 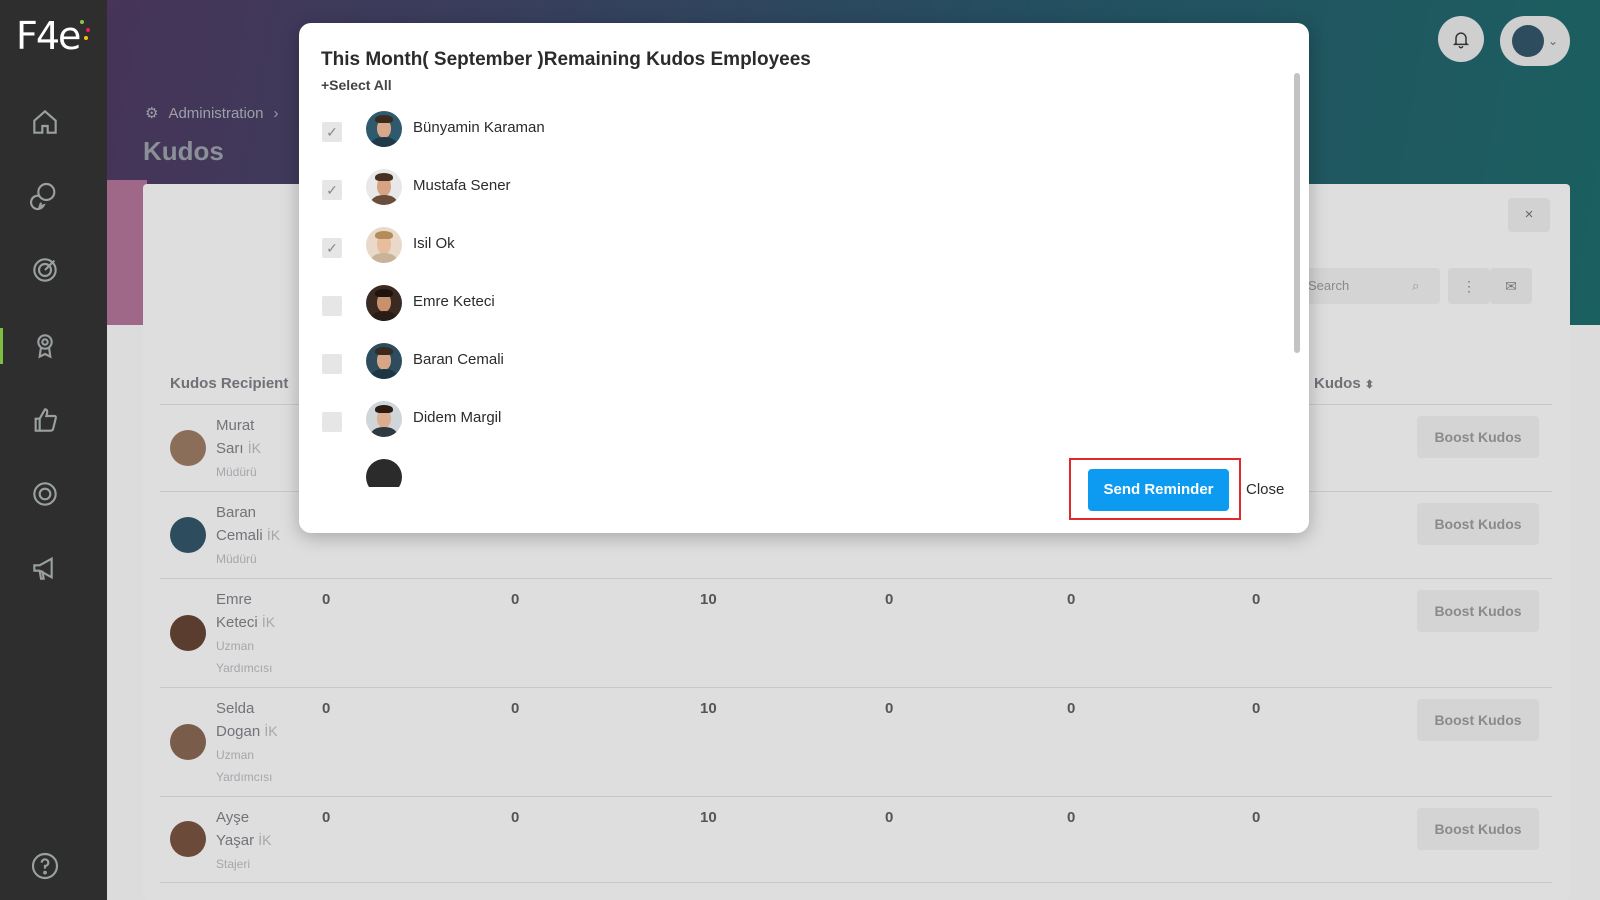 I want to click on nav-home-icon, so click(x=45, y=122).